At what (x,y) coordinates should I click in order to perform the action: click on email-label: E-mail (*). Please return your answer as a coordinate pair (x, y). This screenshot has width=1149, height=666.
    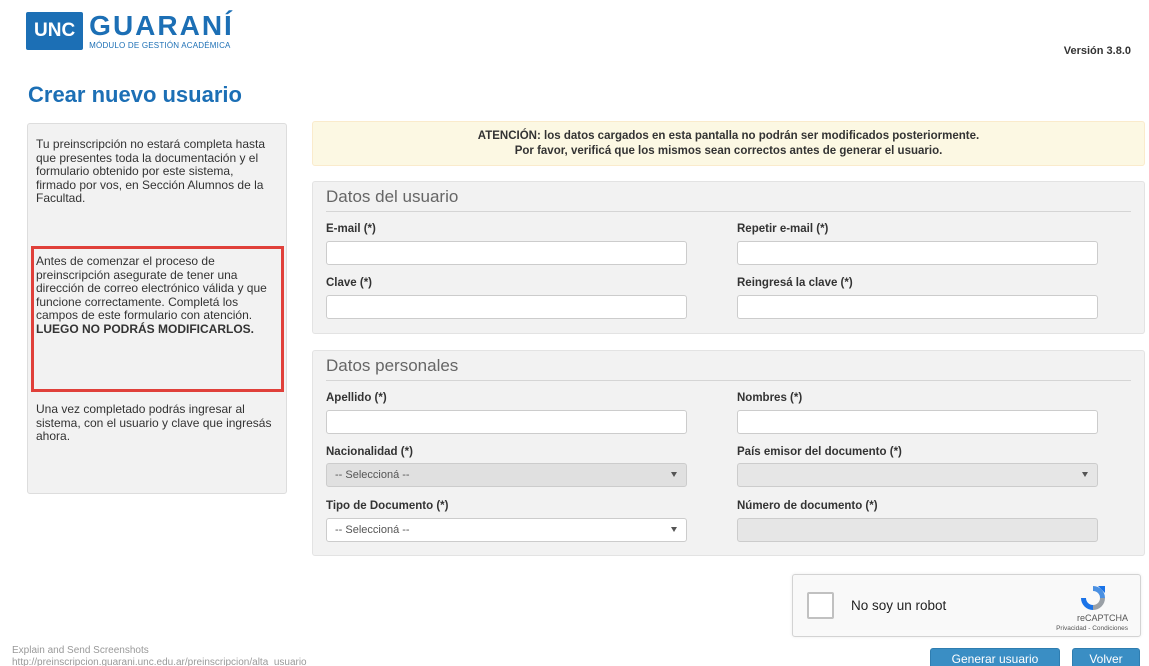
    Looking at the image, I should click on (351, 229).